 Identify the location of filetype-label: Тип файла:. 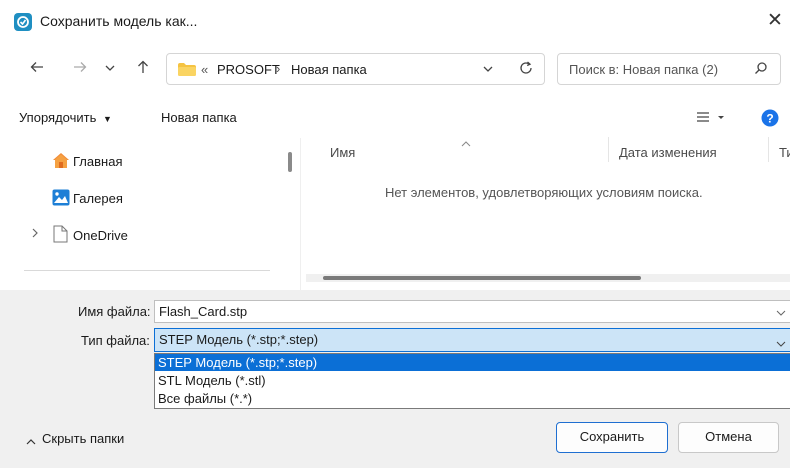
(115, 340).